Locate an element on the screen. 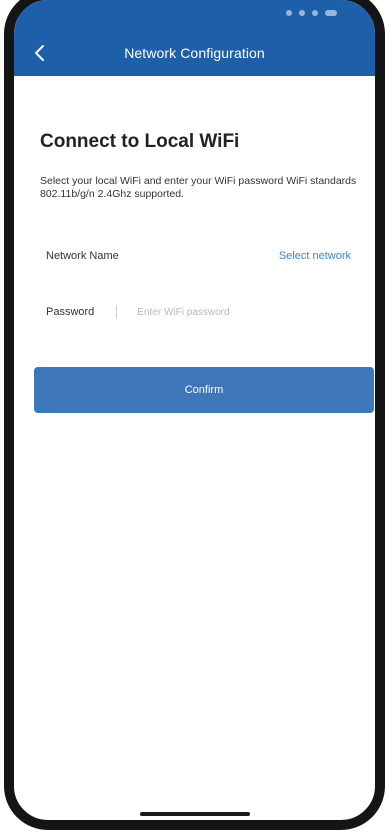  notification-icon is located at coordinates (315, 13).